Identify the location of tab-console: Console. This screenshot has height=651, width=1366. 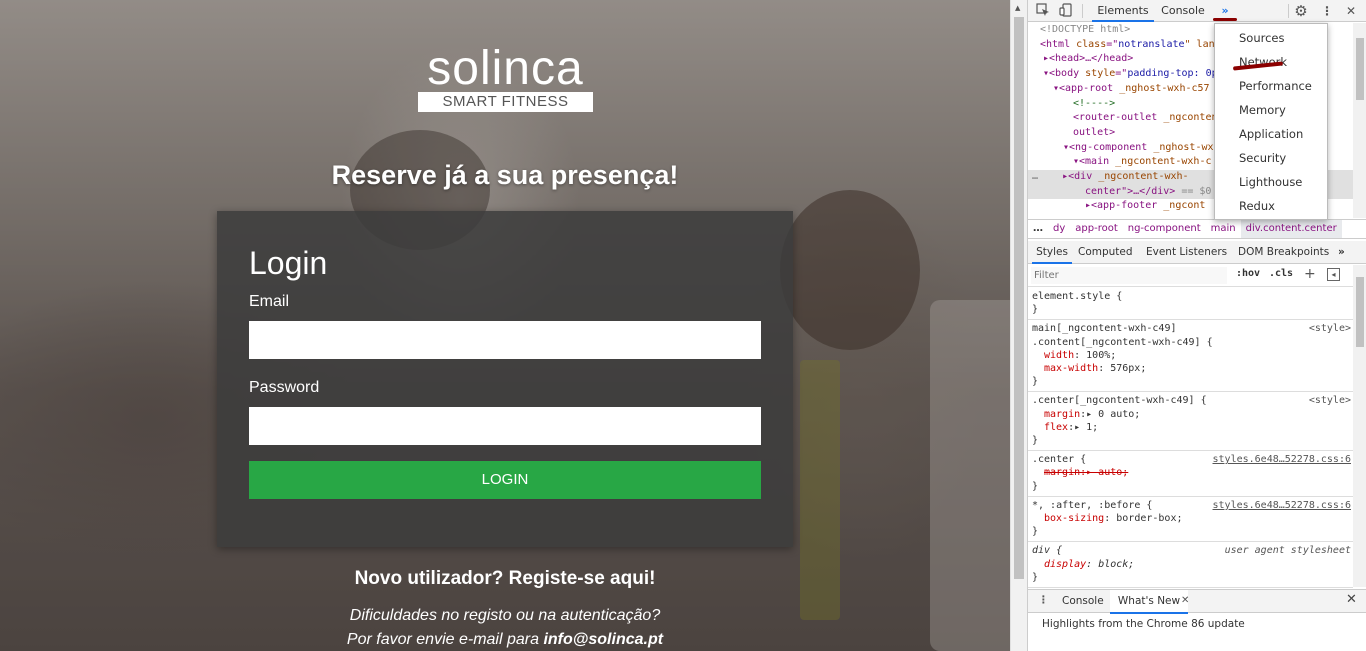
(1183, 11).